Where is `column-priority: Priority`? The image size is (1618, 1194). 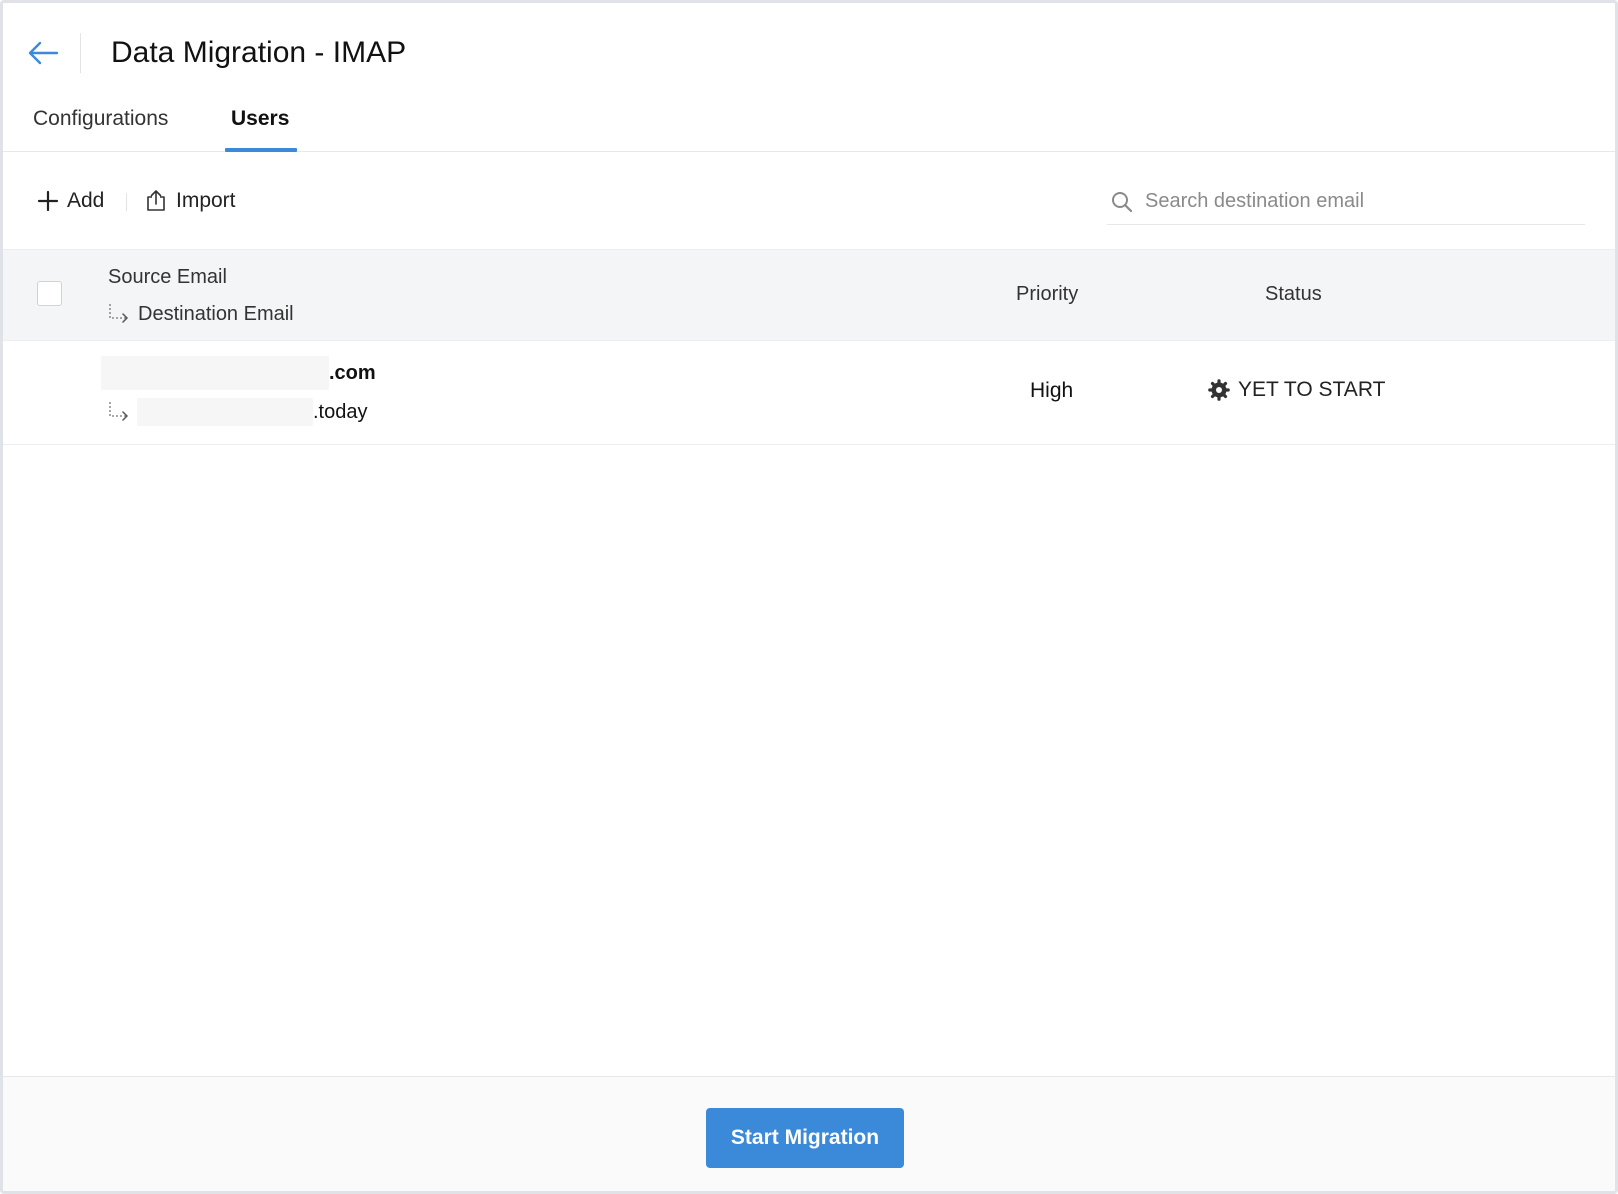 column-priority: Priority is located at coordinates (1047, 294).